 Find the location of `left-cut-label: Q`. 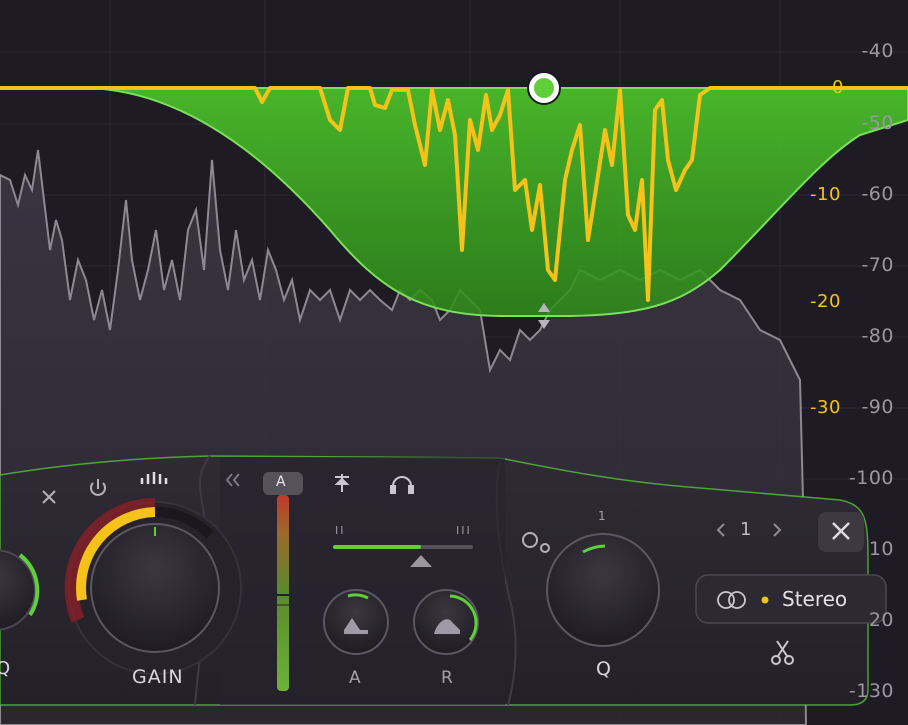

left-cut-label: Q is located at coordinates (5, 668).